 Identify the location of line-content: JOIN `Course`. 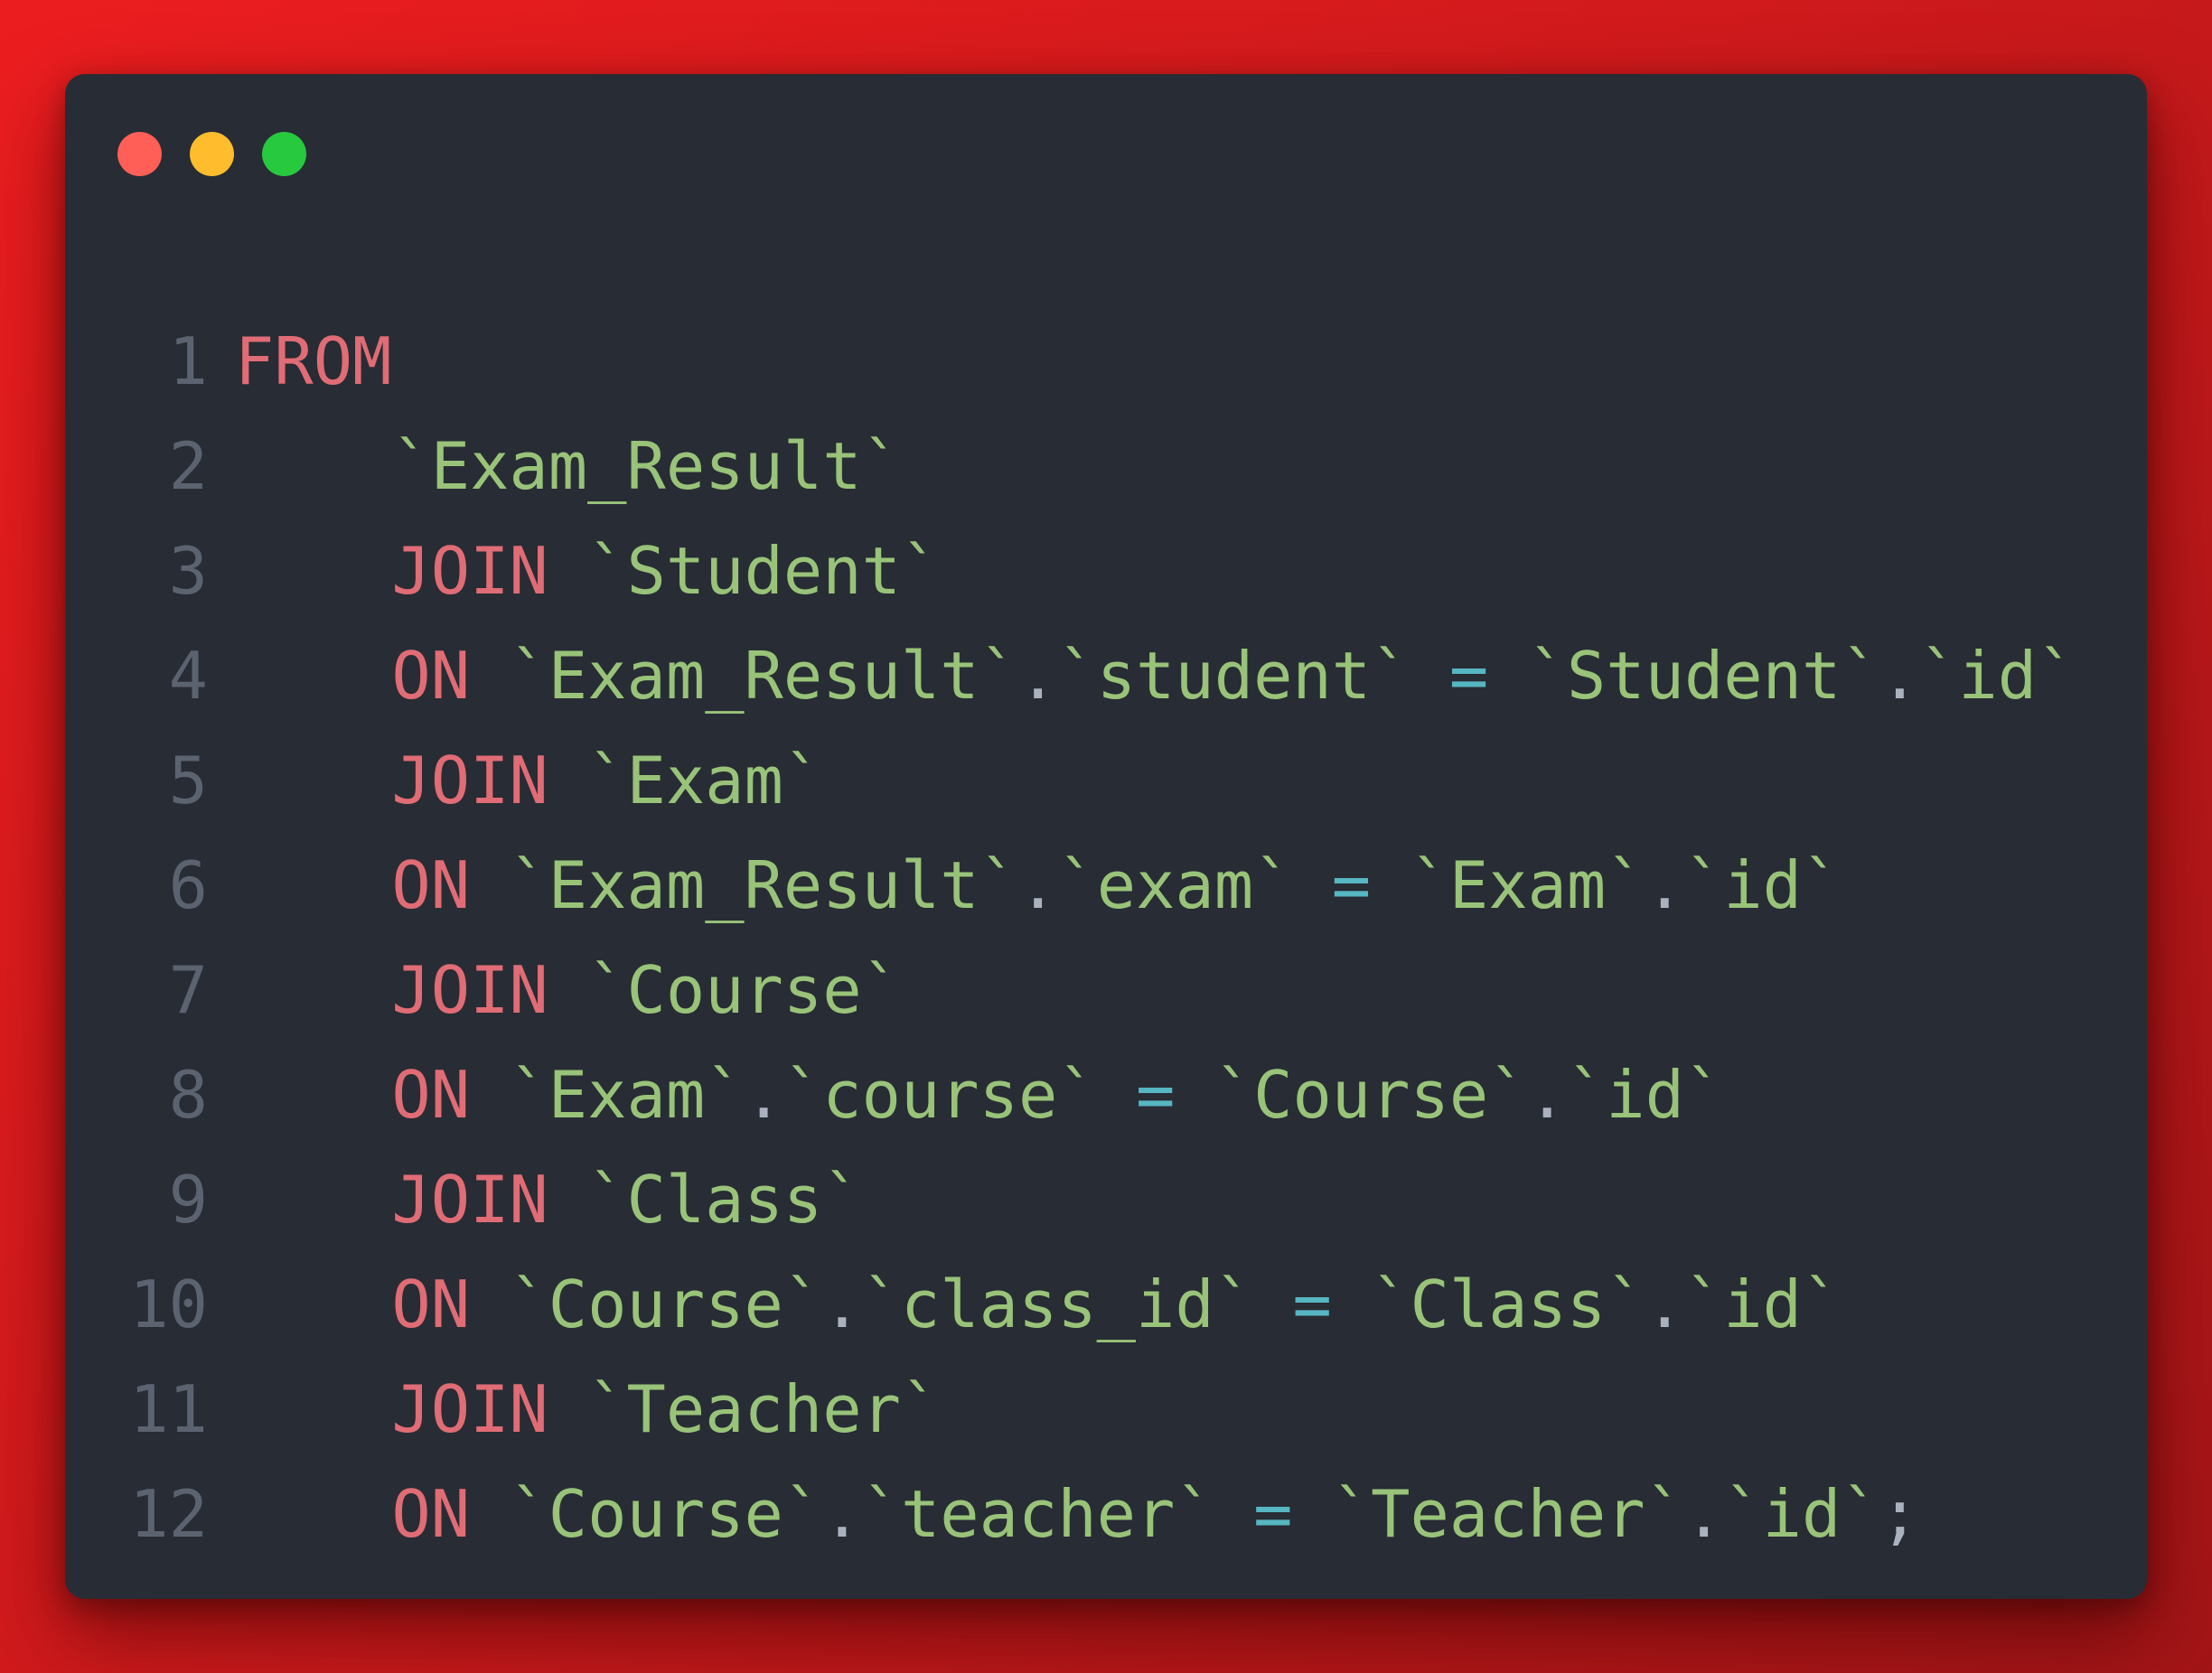
(568, 990).